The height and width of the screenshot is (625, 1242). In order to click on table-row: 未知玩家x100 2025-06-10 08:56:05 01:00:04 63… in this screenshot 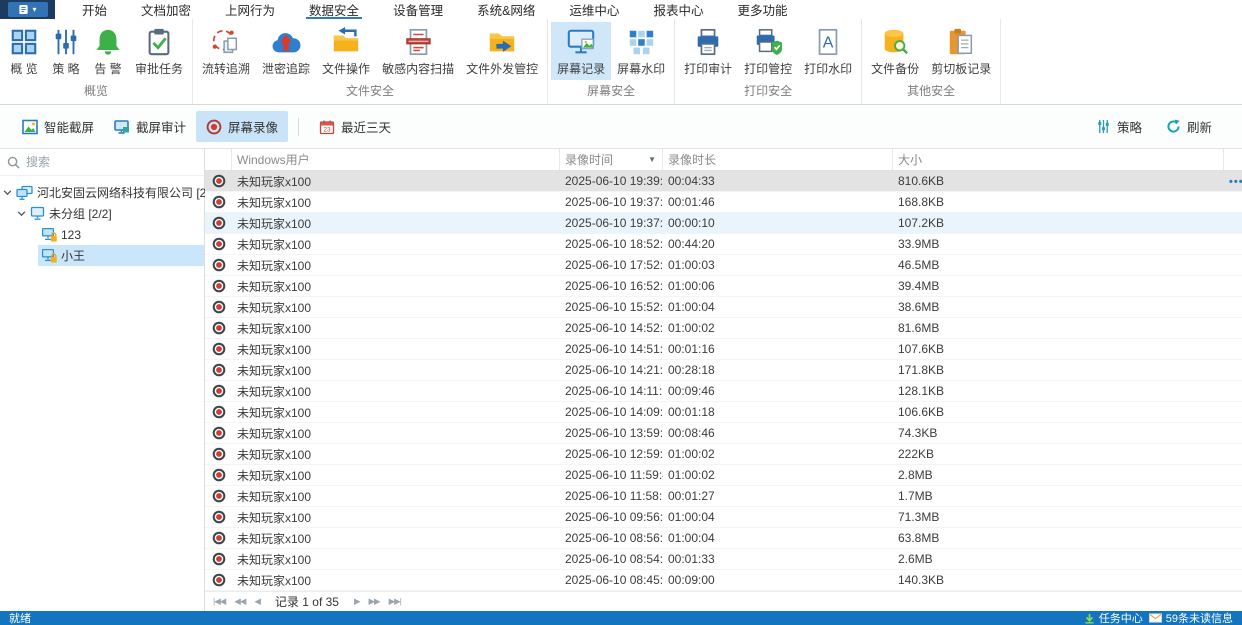, I will do `click(723, 538)`.